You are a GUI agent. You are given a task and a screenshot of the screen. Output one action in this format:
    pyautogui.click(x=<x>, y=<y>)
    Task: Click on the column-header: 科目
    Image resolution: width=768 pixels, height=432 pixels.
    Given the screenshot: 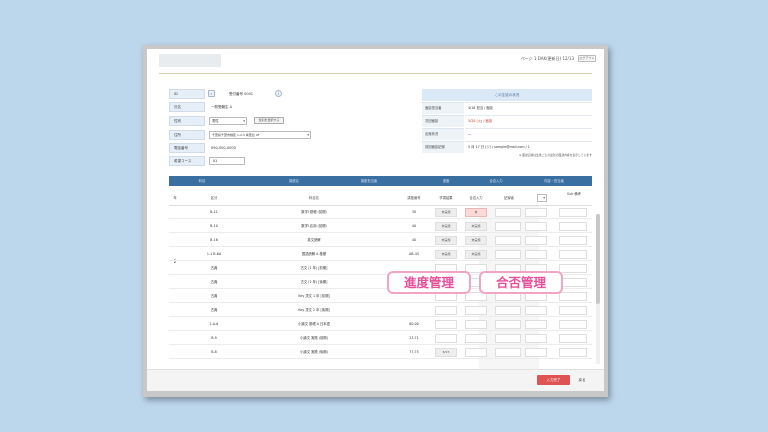 What is the action you would take?
    pyautogui.click(x=202, y=181)
    